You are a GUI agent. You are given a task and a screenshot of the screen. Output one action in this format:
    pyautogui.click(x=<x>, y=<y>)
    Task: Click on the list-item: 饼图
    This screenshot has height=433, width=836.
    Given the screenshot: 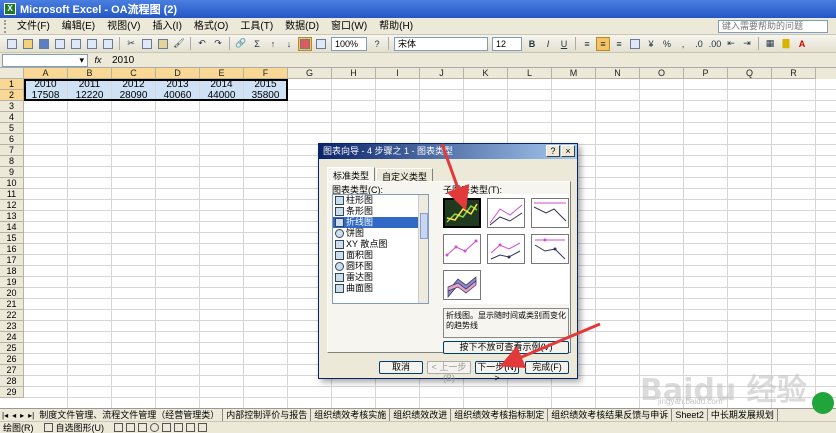 What is the action you would take?
    pyautogui.click(x=380, y=233)
    